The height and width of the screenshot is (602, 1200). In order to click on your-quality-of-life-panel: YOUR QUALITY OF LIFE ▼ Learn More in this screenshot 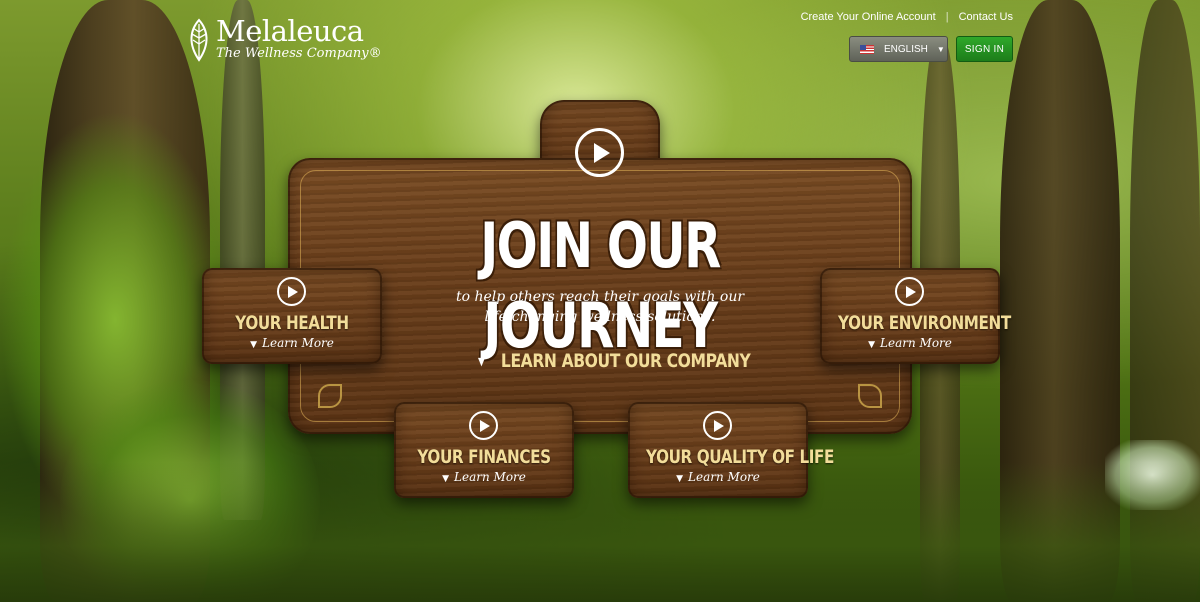, I will do `click(731, 450)`.